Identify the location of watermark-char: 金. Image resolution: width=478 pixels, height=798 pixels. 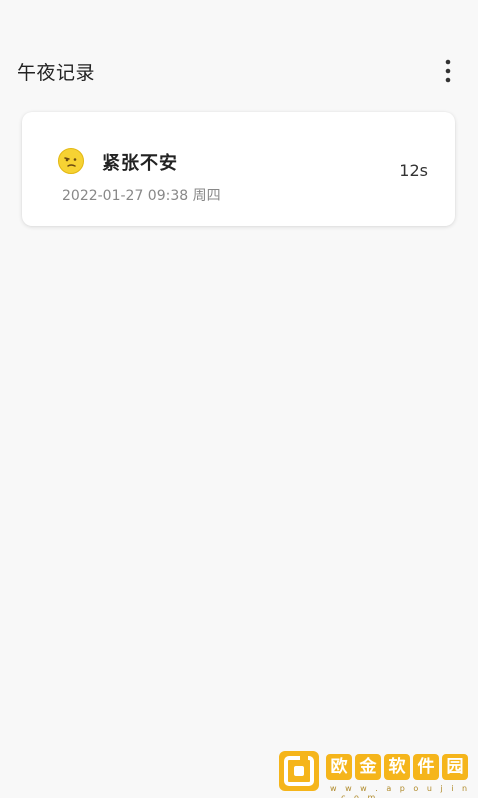
(368, 767).